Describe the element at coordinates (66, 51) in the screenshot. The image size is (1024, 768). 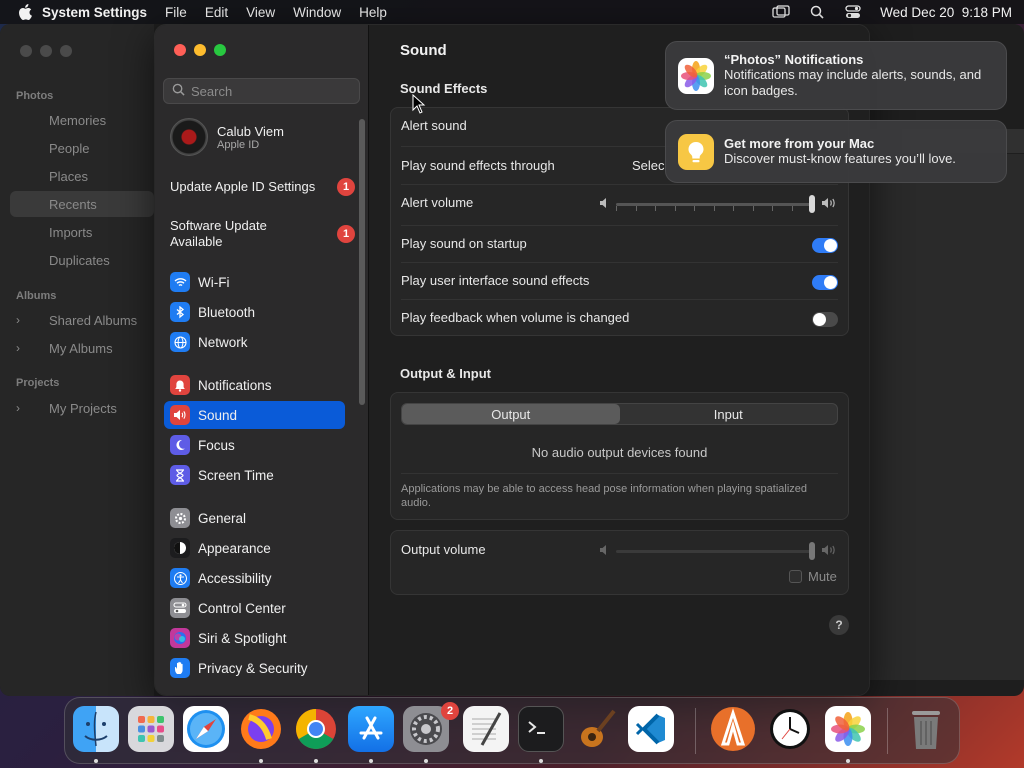
I see `photos-zoom-button` at that location.